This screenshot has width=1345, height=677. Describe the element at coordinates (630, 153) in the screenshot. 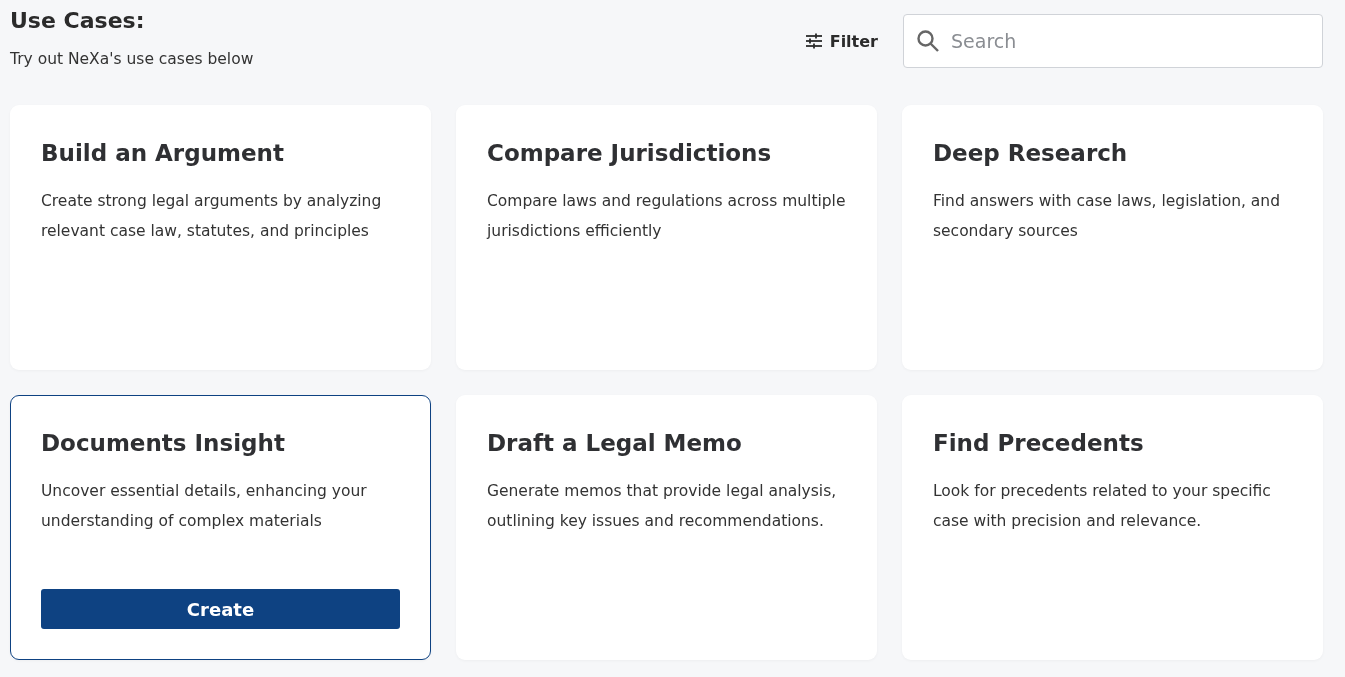

I see `card-title: Compare Jurisdictions` at that location.